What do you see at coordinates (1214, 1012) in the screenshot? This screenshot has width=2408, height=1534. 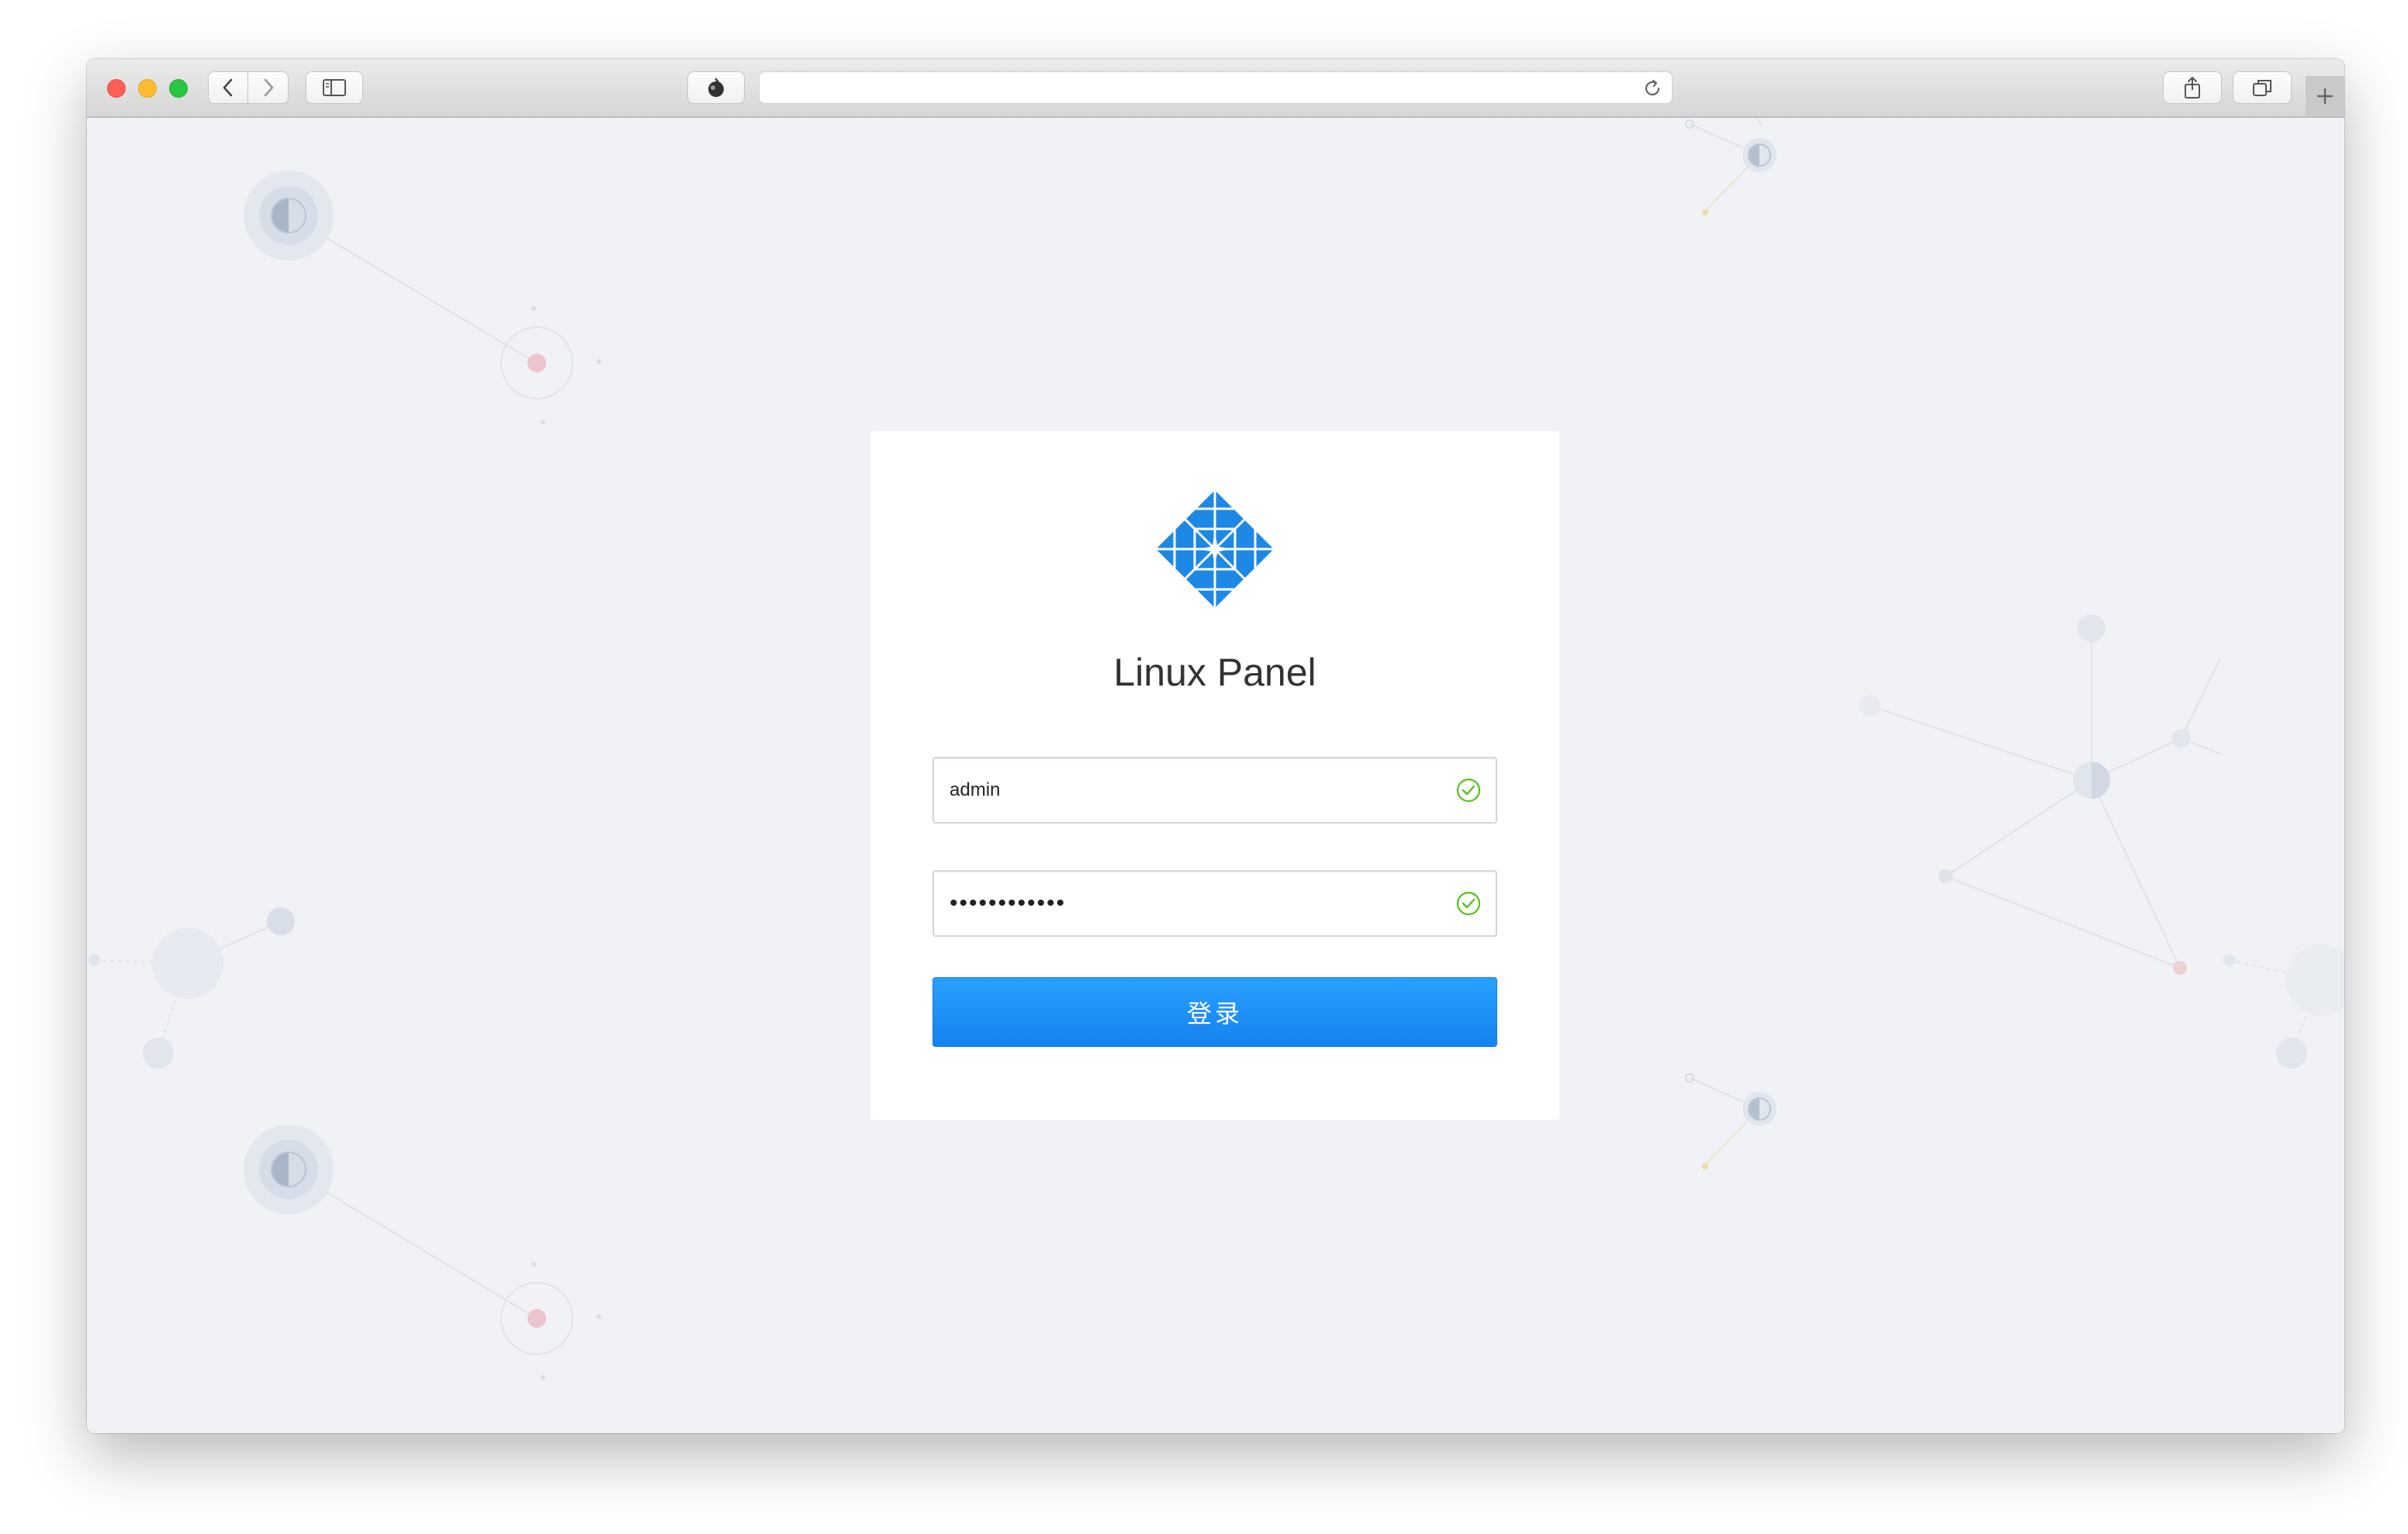 I see `login-button: 登录` at bounding box center [1214, 1012].